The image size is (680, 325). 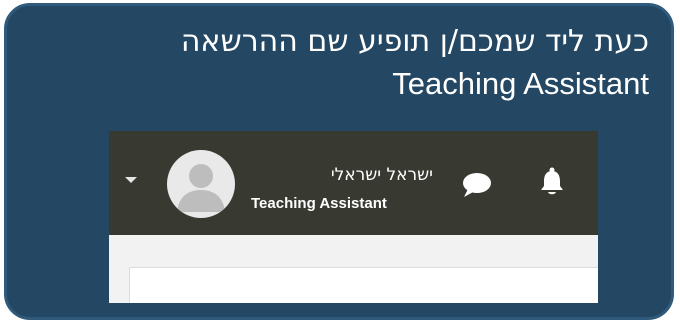 What do you see at coordinates (381, 175) in the screenshot?
I see `user-name: ישראל ישראלי` at bounding box center [381, 175].